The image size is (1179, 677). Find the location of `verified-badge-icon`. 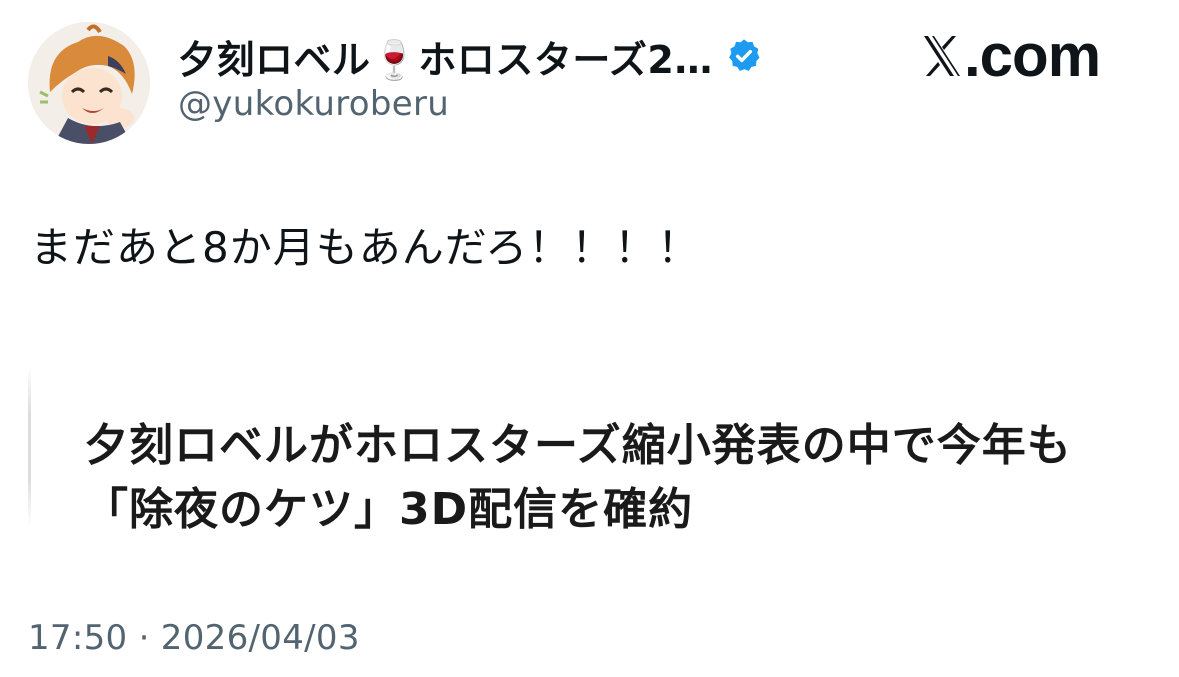

verified-badge-icon is located at coordinates (744, 56).